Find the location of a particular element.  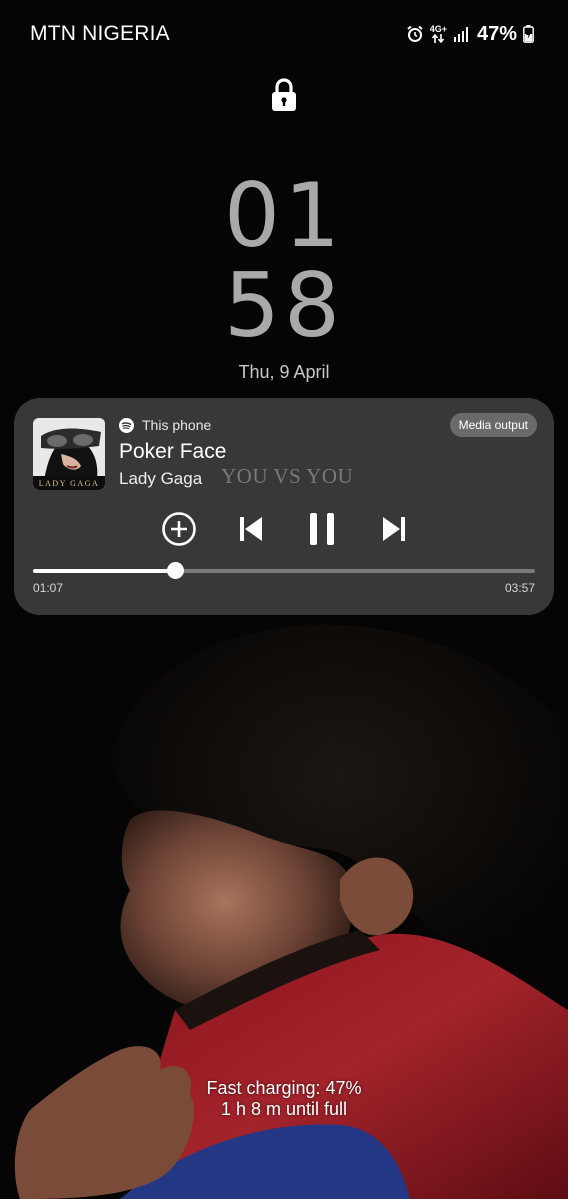

track-title: Poker Face is located at coordinates (173, 451).